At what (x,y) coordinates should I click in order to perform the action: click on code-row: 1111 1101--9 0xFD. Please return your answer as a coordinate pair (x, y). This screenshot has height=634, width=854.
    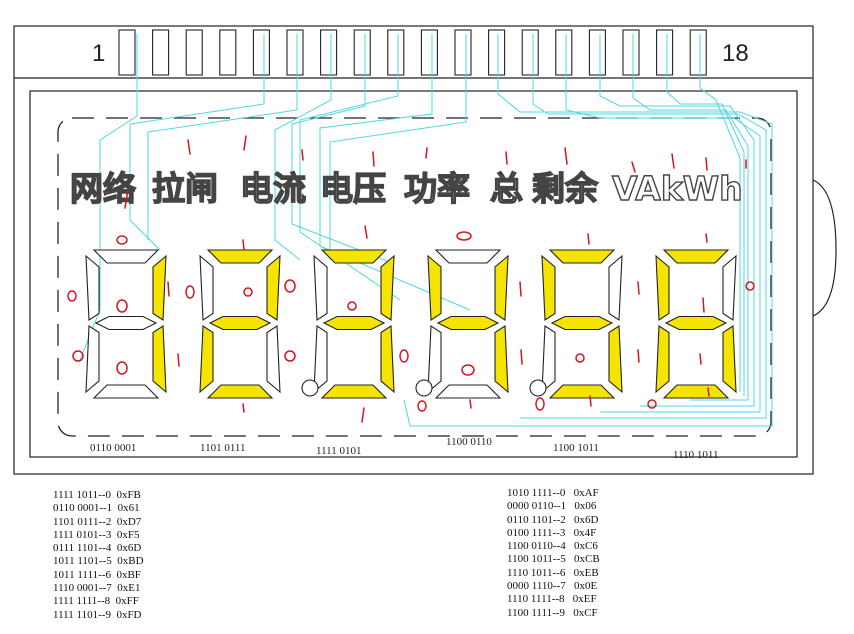
    Looking at the image, I should click on (97, 614).